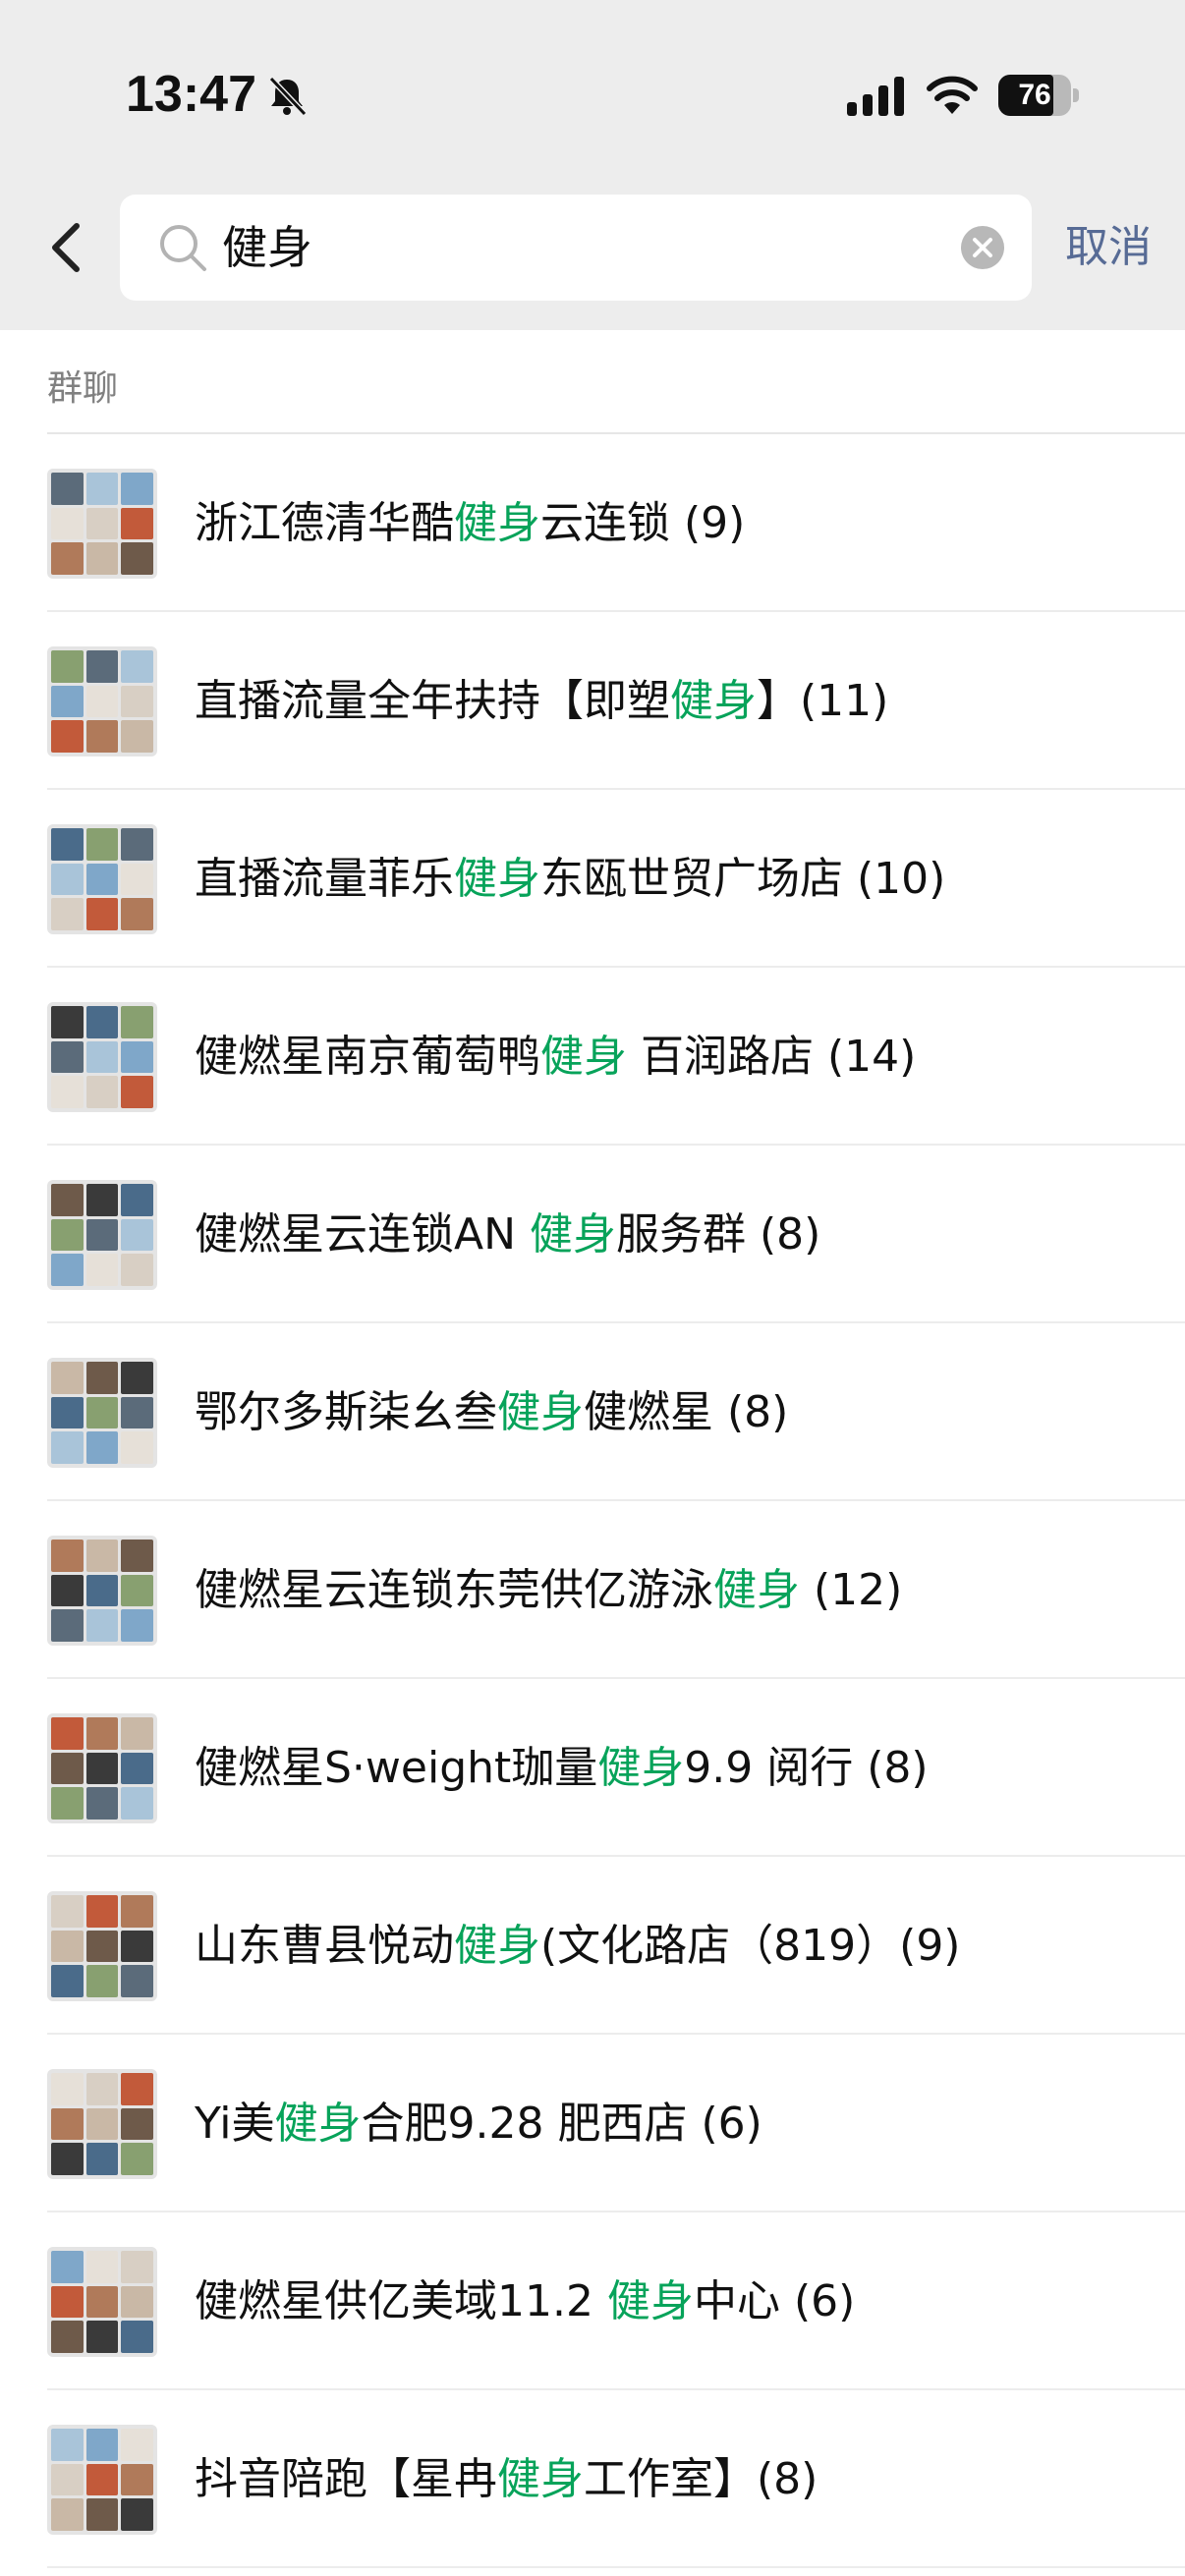 The width and height of the screenshot is (1185, 2576). I want to click on list-item: 抖音陪跑【星冉健身工作室】(8), so click(592, 2479).